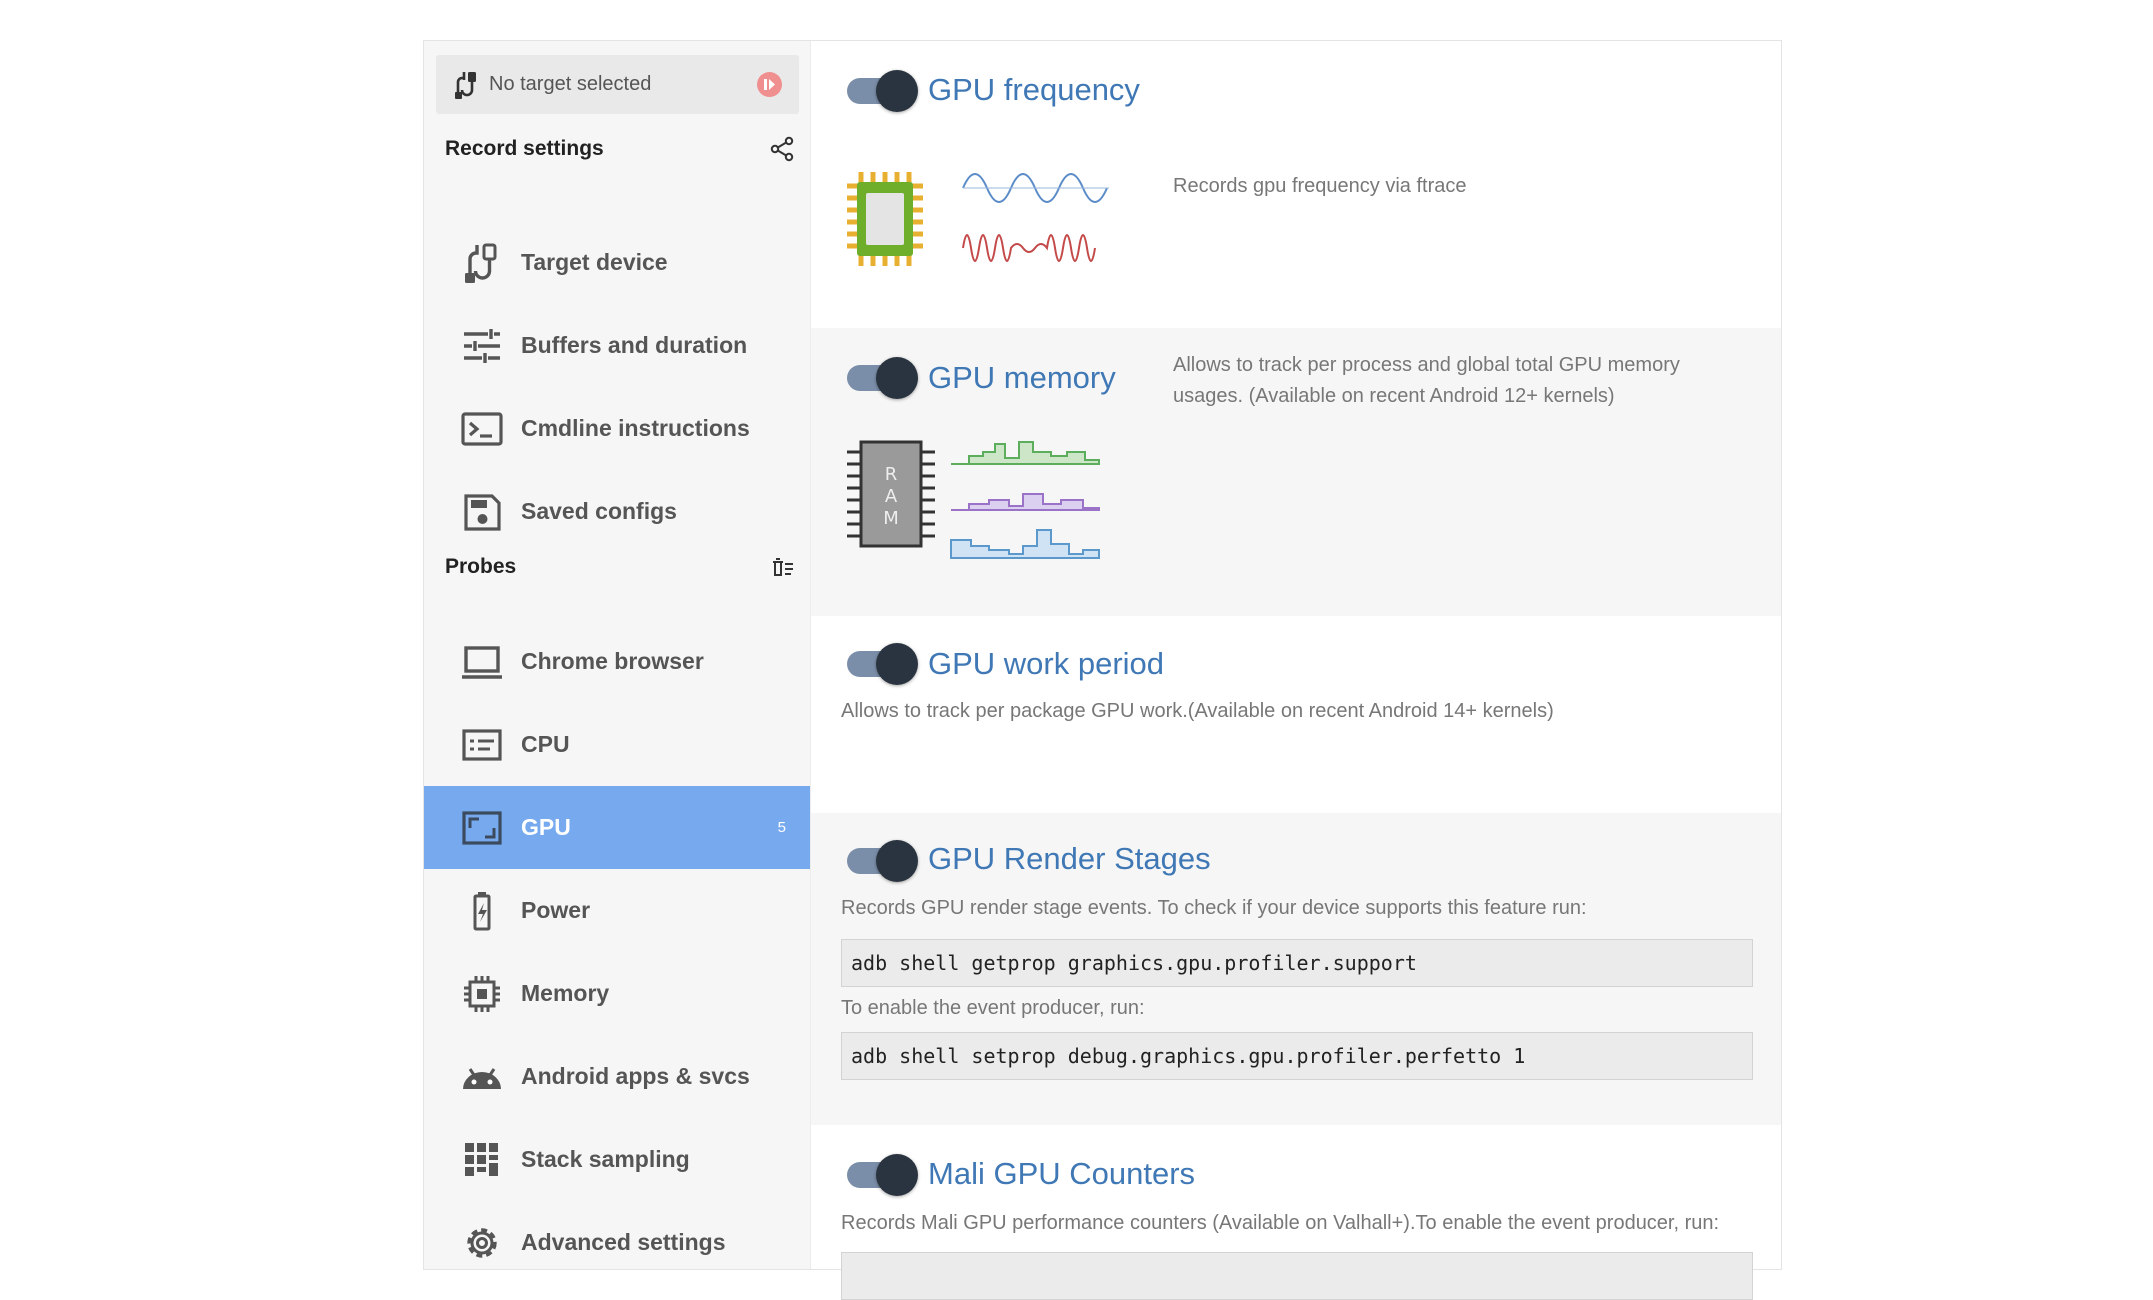 The width and height of the screenshot is (2153, 1300). I want to click on sidebar-item-target-device: Target device, so click(617, 262).